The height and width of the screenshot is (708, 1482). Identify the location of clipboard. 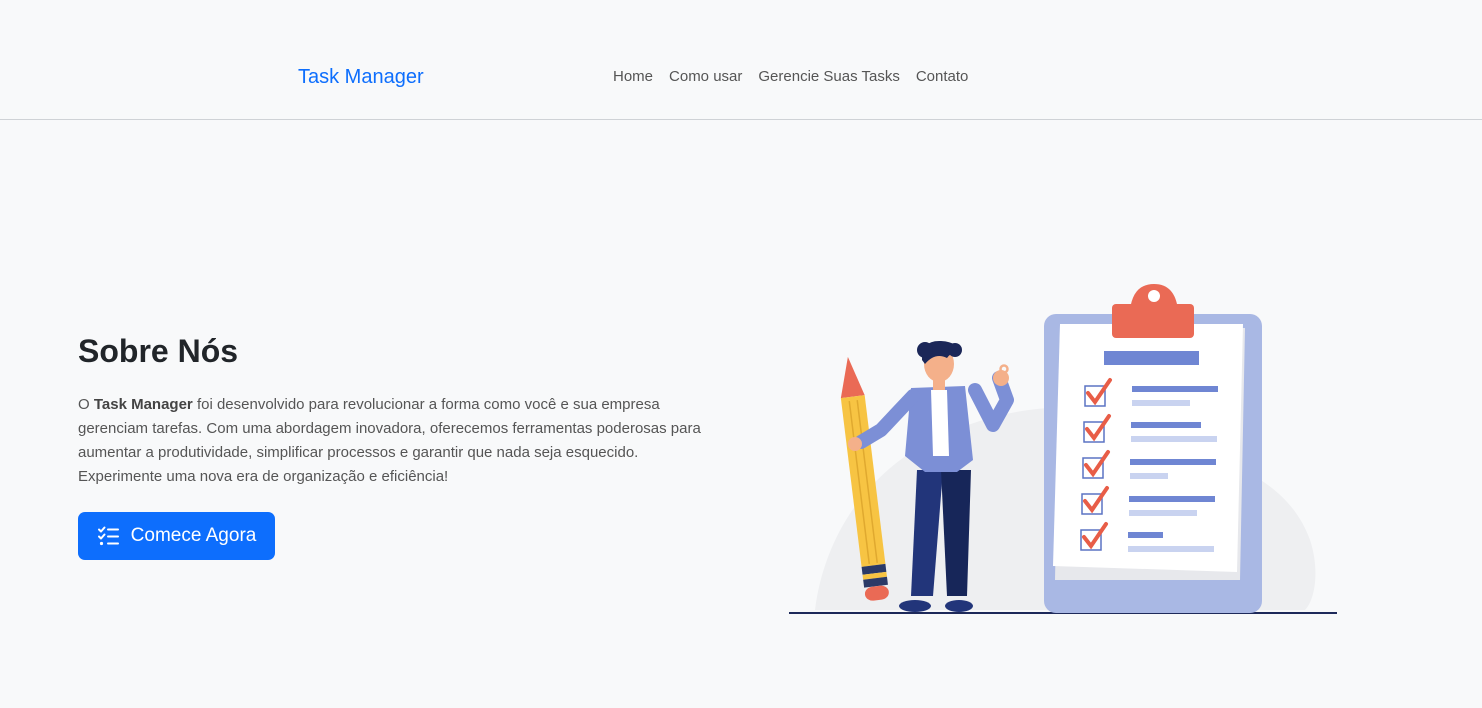
(1153, 448).